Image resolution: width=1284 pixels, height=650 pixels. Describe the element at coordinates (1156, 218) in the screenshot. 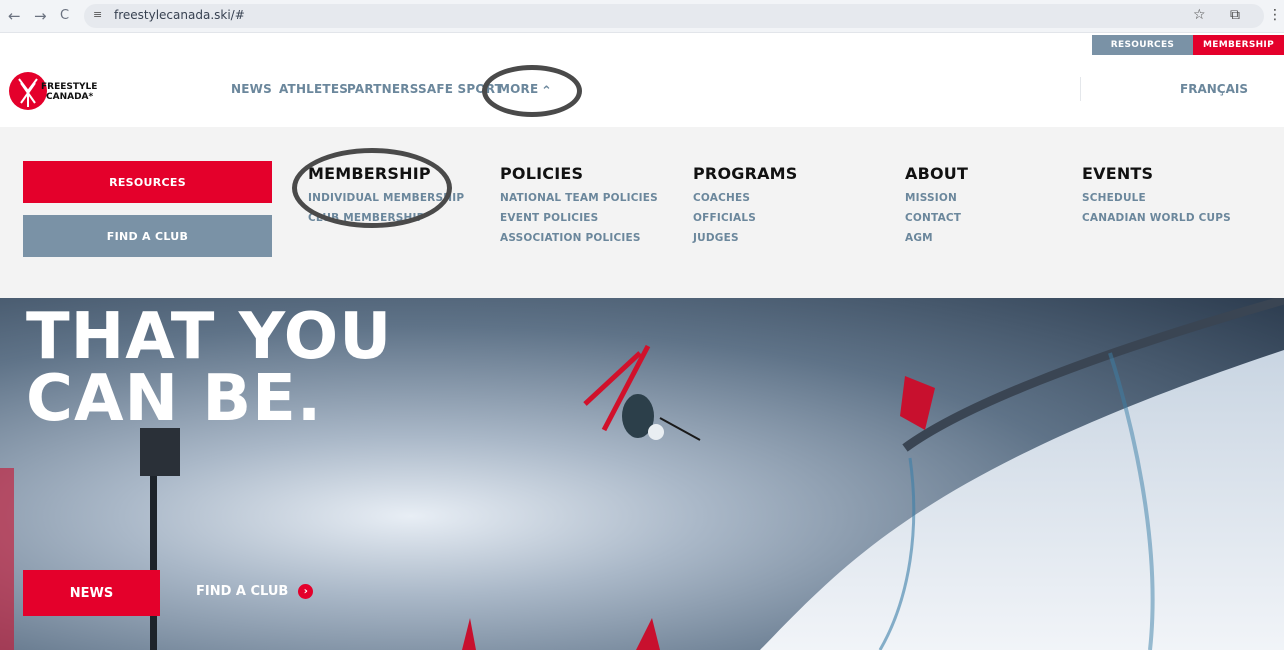

I see `menu-link-canadian-world-cups: CANADIAN WORLD CUPS` at that location.